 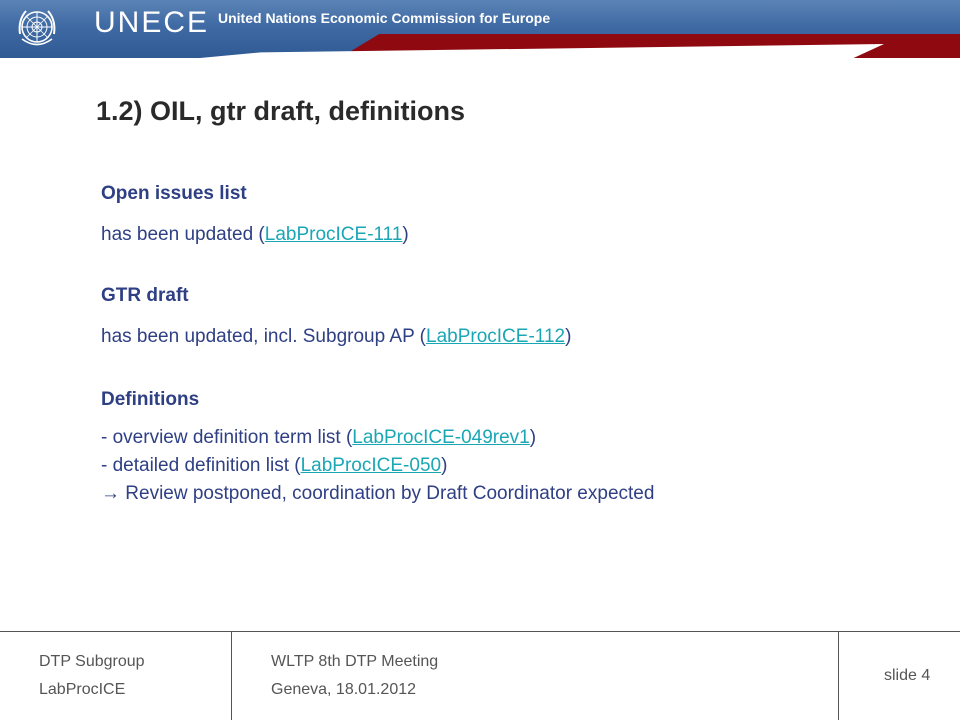 What do you see at coordinates (201, 465) in the screenshot?
I see `text-segment: - detailed definition list (` at bounding box center [201, 465].